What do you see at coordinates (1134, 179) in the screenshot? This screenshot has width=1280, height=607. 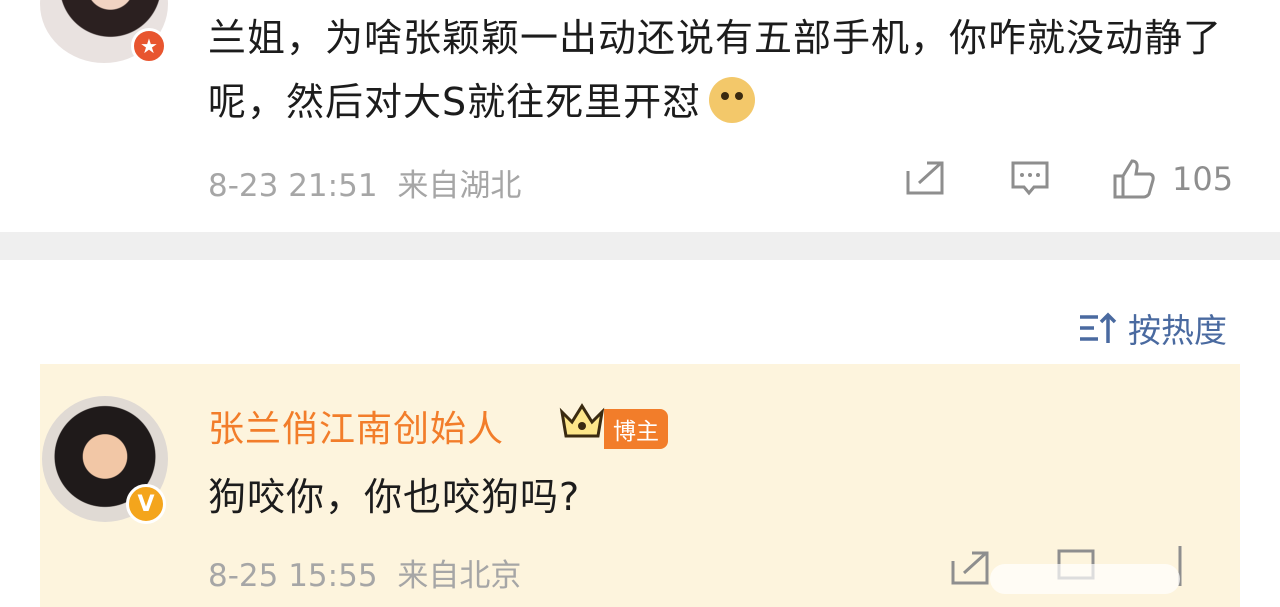 I see `like-icon` at bounding box center [1134, 179].